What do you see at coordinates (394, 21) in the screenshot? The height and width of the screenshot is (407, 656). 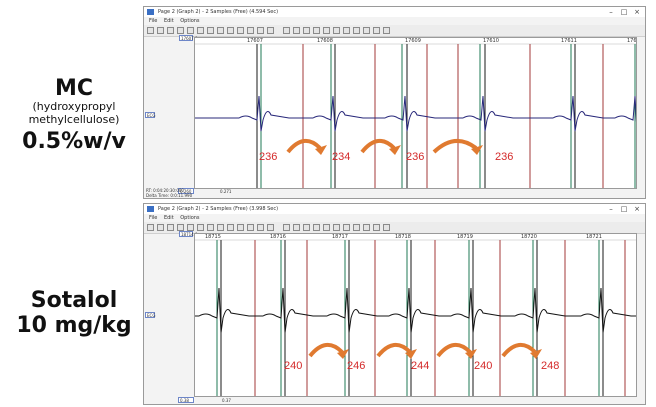 I see `menu-bar: File Edit Options` at bounding box center [394, 21].